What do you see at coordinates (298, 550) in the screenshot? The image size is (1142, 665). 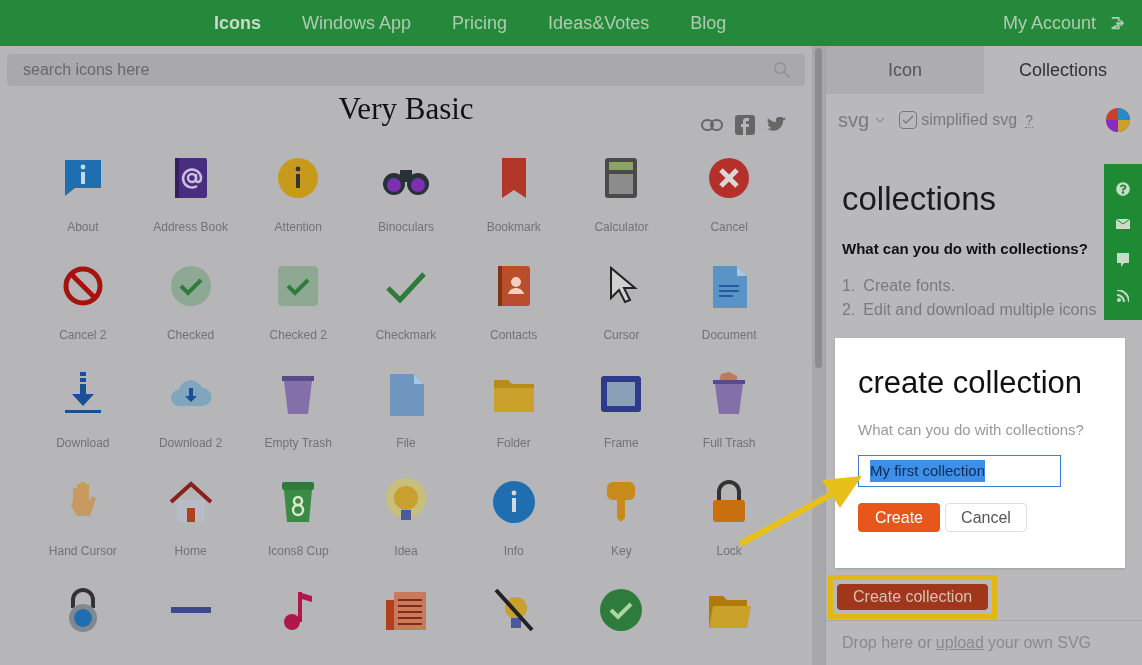 I see `icon-label: Icons8 Cup` at bounding box center [298, 550].